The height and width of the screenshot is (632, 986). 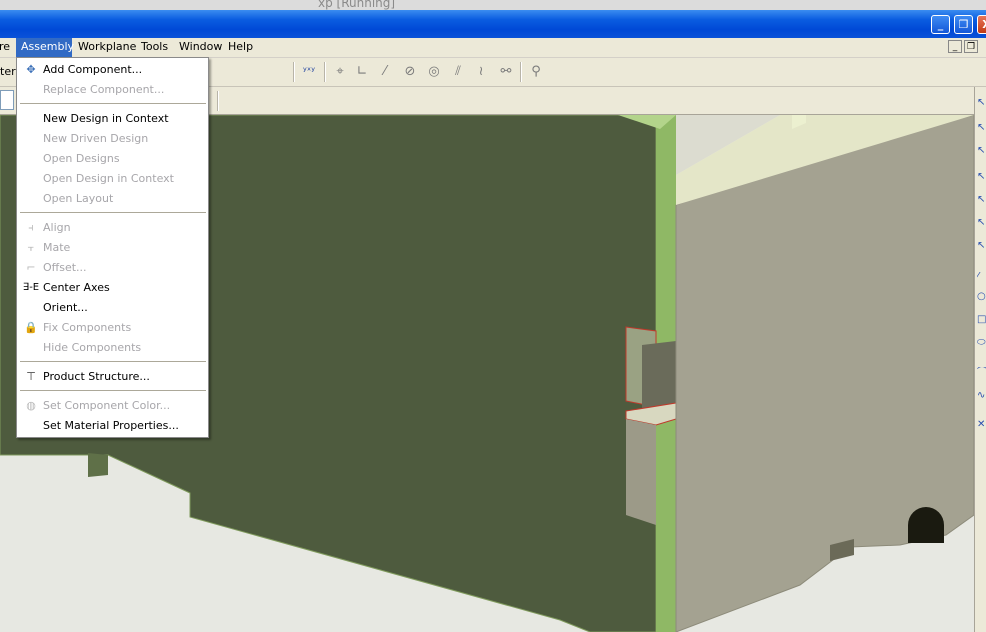 What do you see at coordinates (45, 47) in the screenshot?
I see `menu-assembly: Assembly` at bounding box center [45, 47].